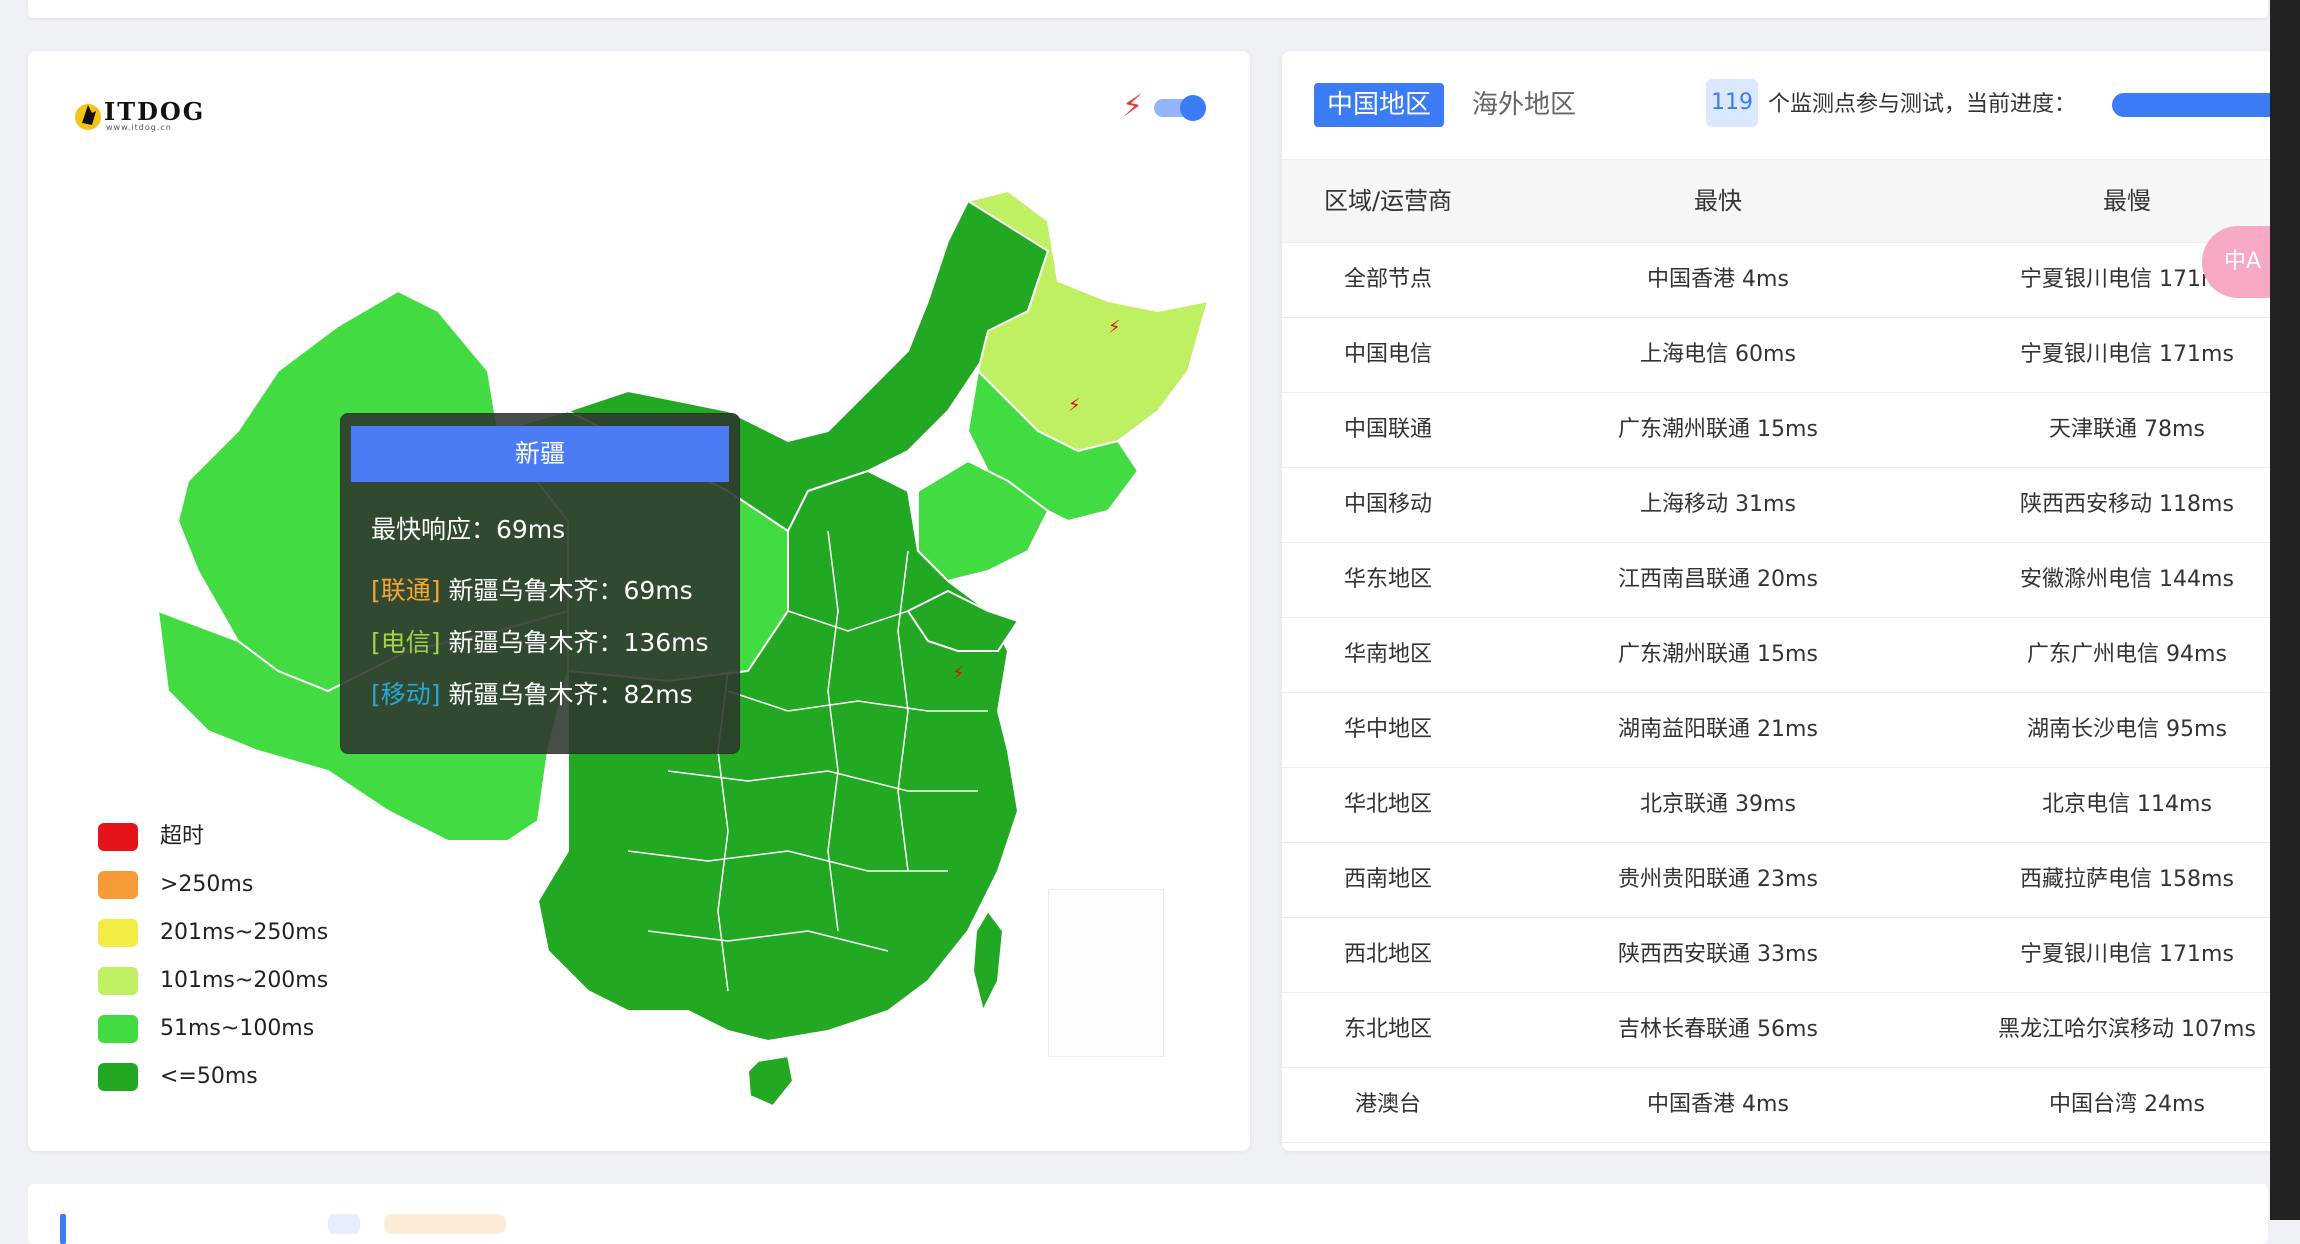 The height and width of the screenshot is (1244, 2300). Describe the element at coordinates (566, 694) in the screenshot. I see `tooltip-row-text: 新疆乌鲁木齐：82ms` at that location.